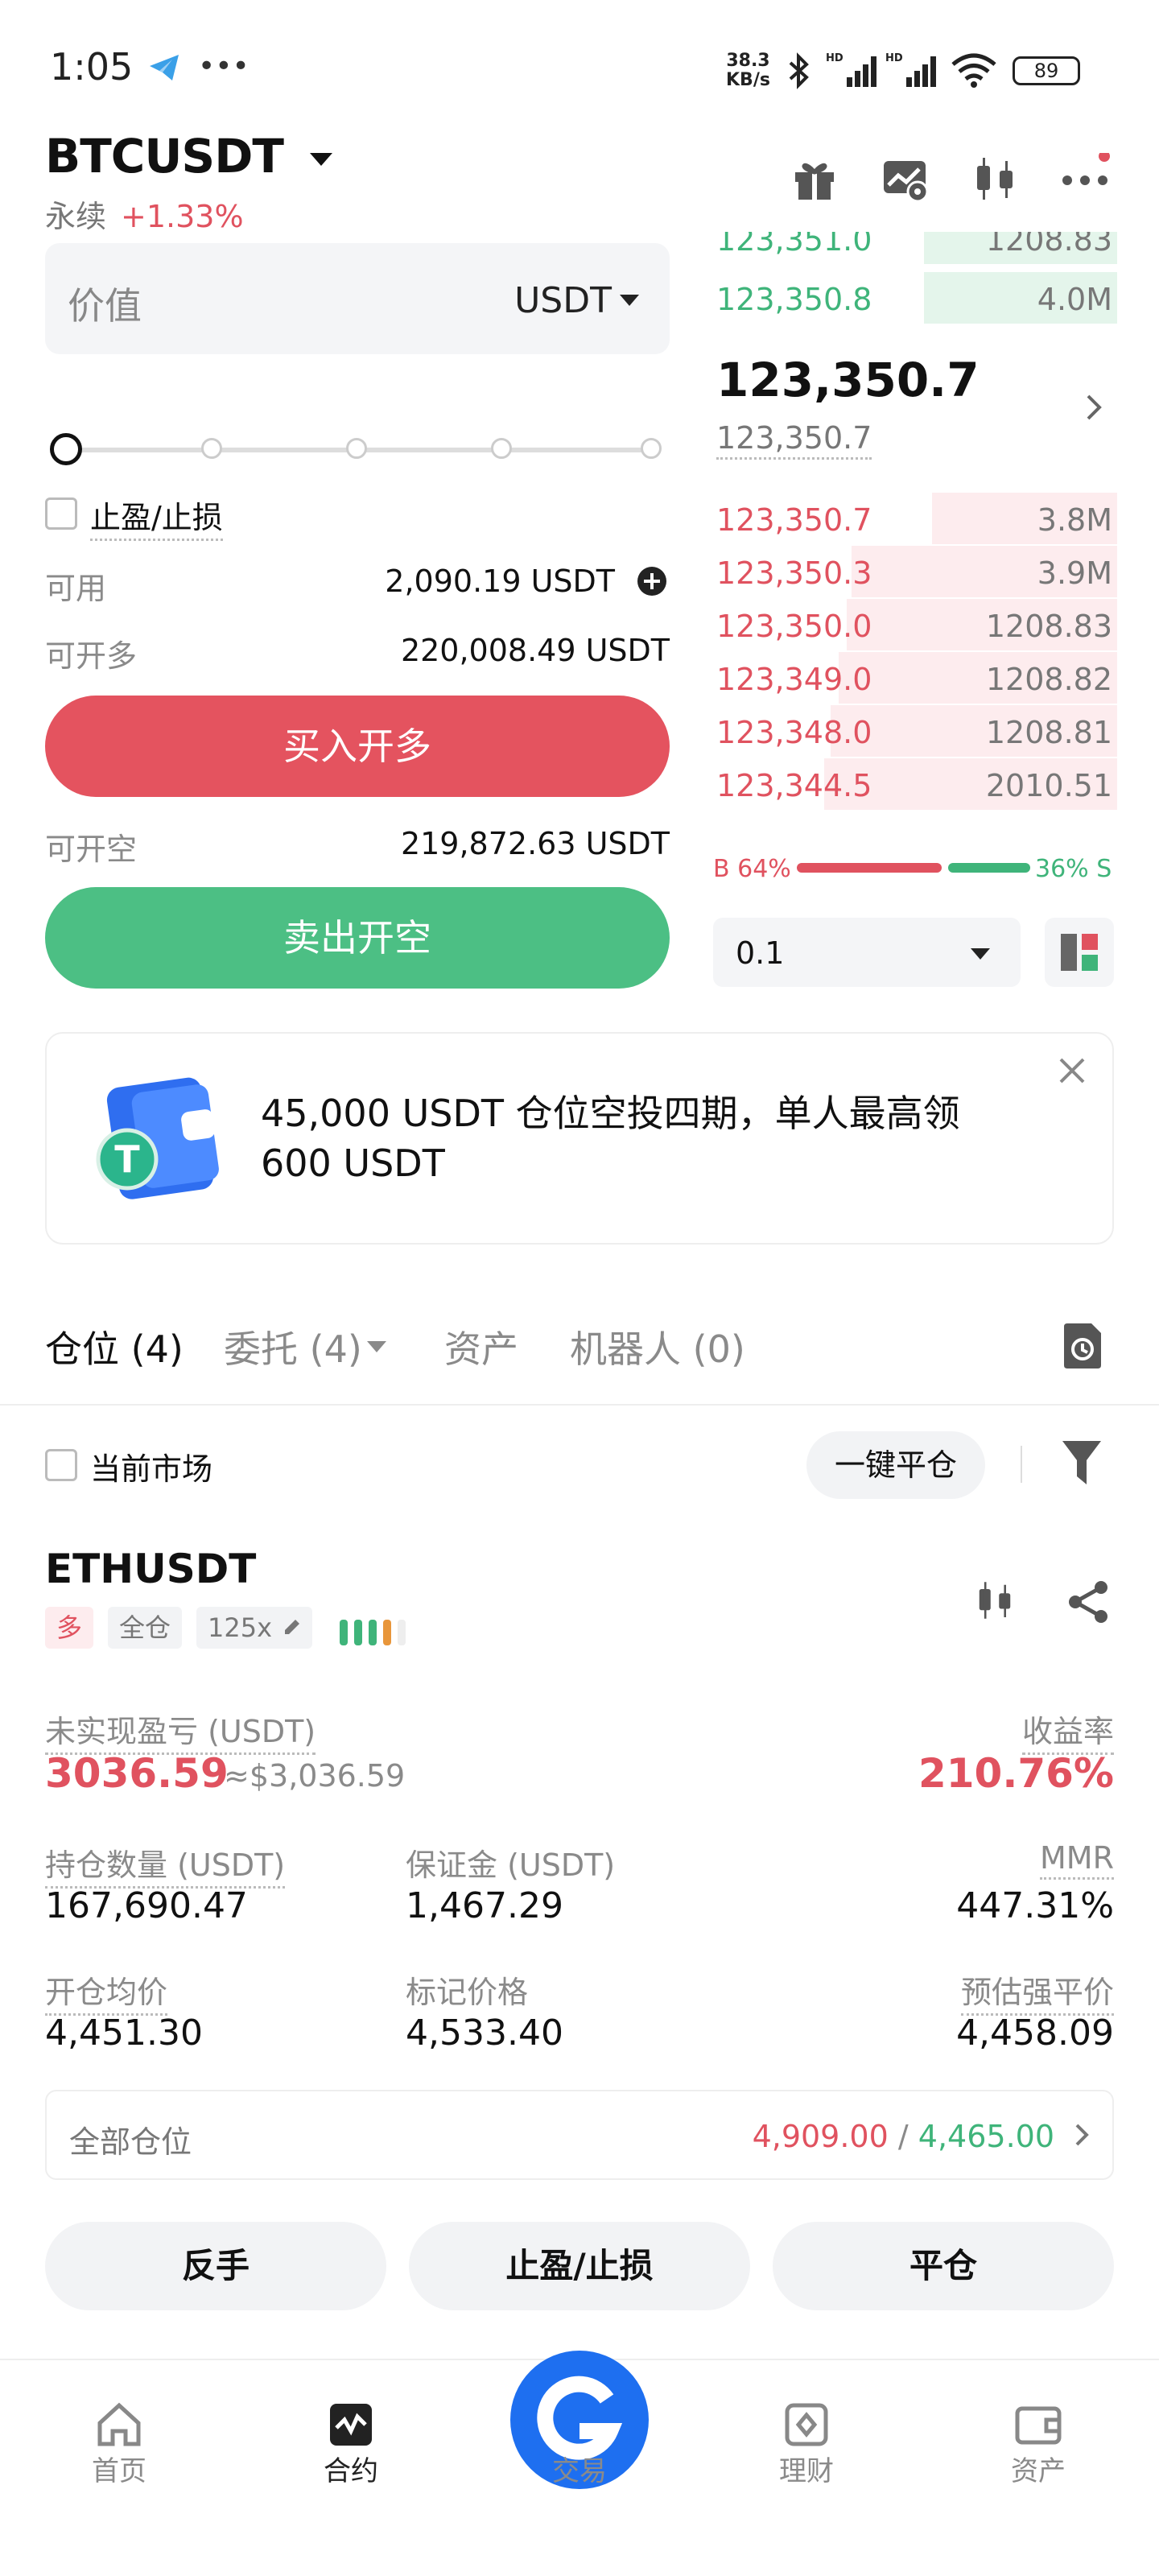 The height and width of the screenshot is (2576, 1159). What do you see at coordinates (1074, 520) in the screenshot?
I see `bid-qty: 3.8M` at bounding box center [1074, 520].